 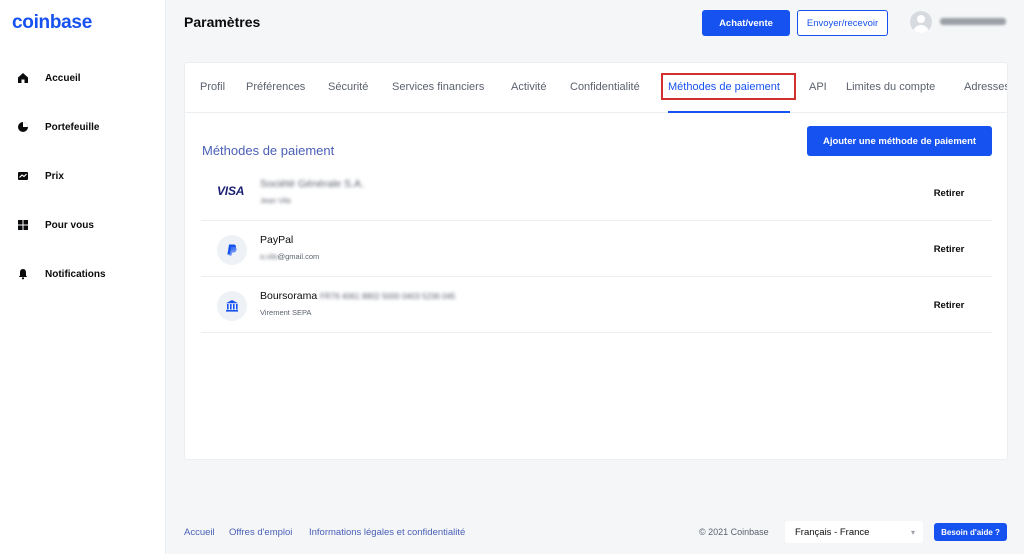 I want to click on sidebar-item-portefeuille: Portefeuille, so click(x=56, y=127).